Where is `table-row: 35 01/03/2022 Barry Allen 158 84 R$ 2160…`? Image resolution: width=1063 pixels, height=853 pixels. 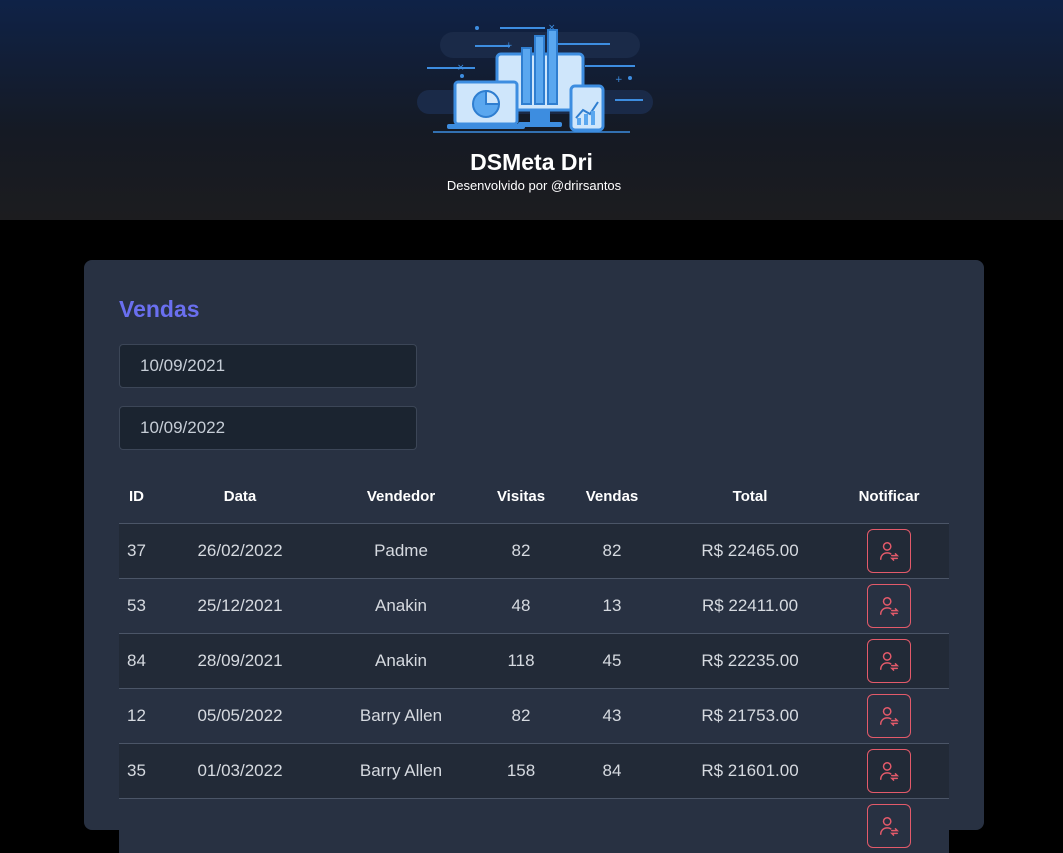
table-row: 35 01/03/2022 Barry Allen 158 84 R$ 2160… is located at coordinates (534, 771).